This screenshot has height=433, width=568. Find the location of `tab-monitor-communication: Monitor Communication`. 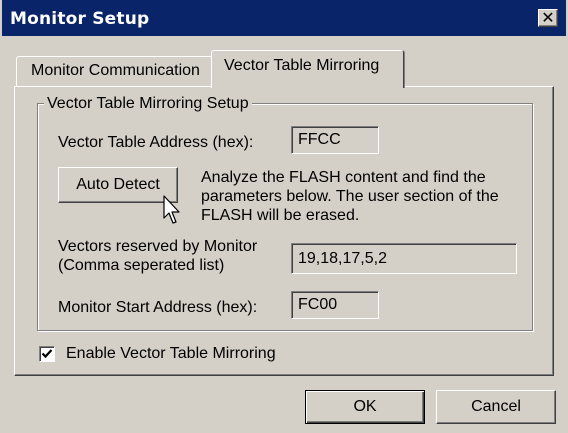

tab-monitor-communication: Monitor Communication is located at coordinates (115, 71).